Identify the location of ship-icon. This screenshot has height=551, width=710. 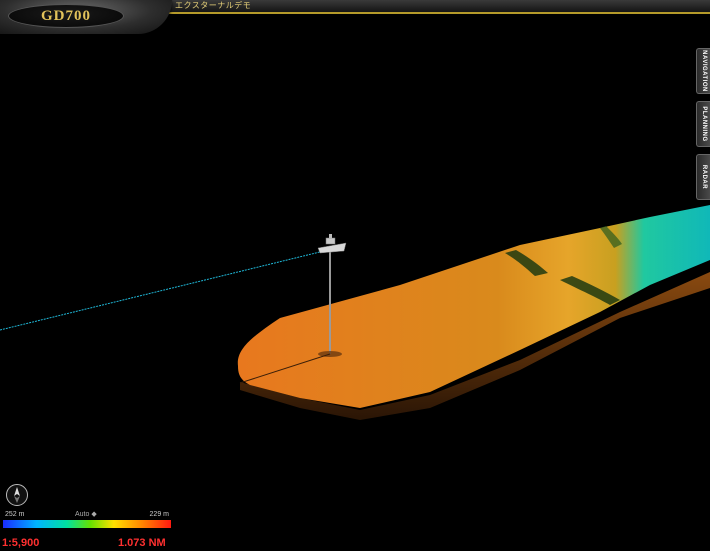
(332, 244).